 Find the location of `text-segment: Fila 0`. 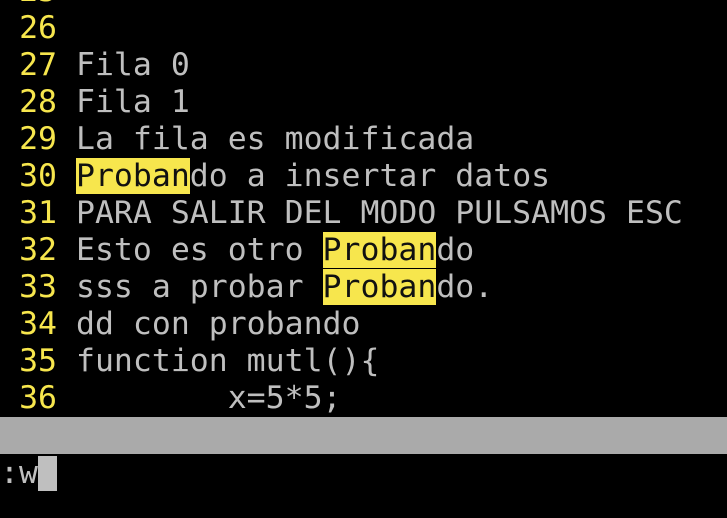

text-segment: Fila 0 is located at coordinates (133, 65).